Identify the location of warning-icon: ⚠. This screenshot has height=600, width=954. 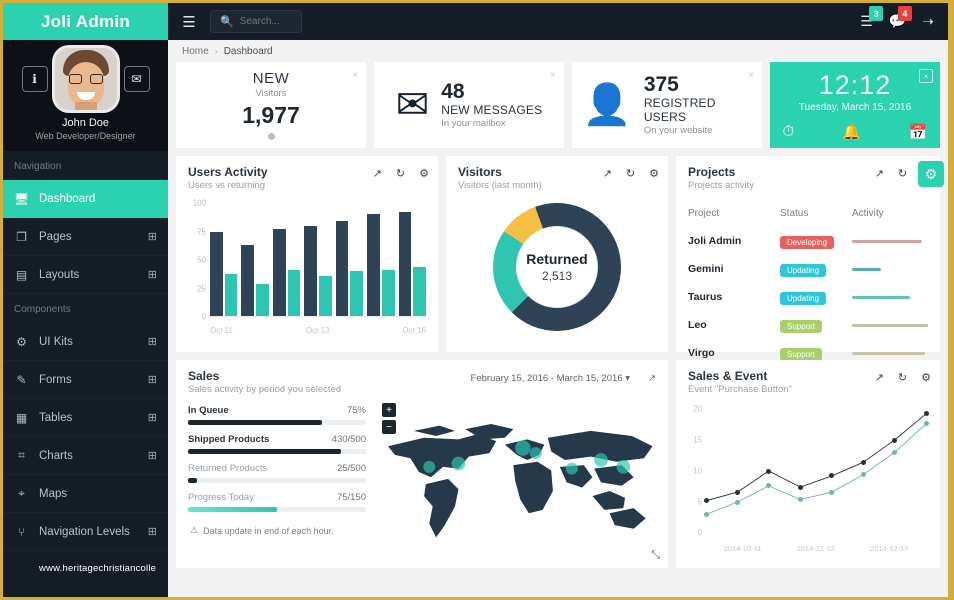
(194, 530).